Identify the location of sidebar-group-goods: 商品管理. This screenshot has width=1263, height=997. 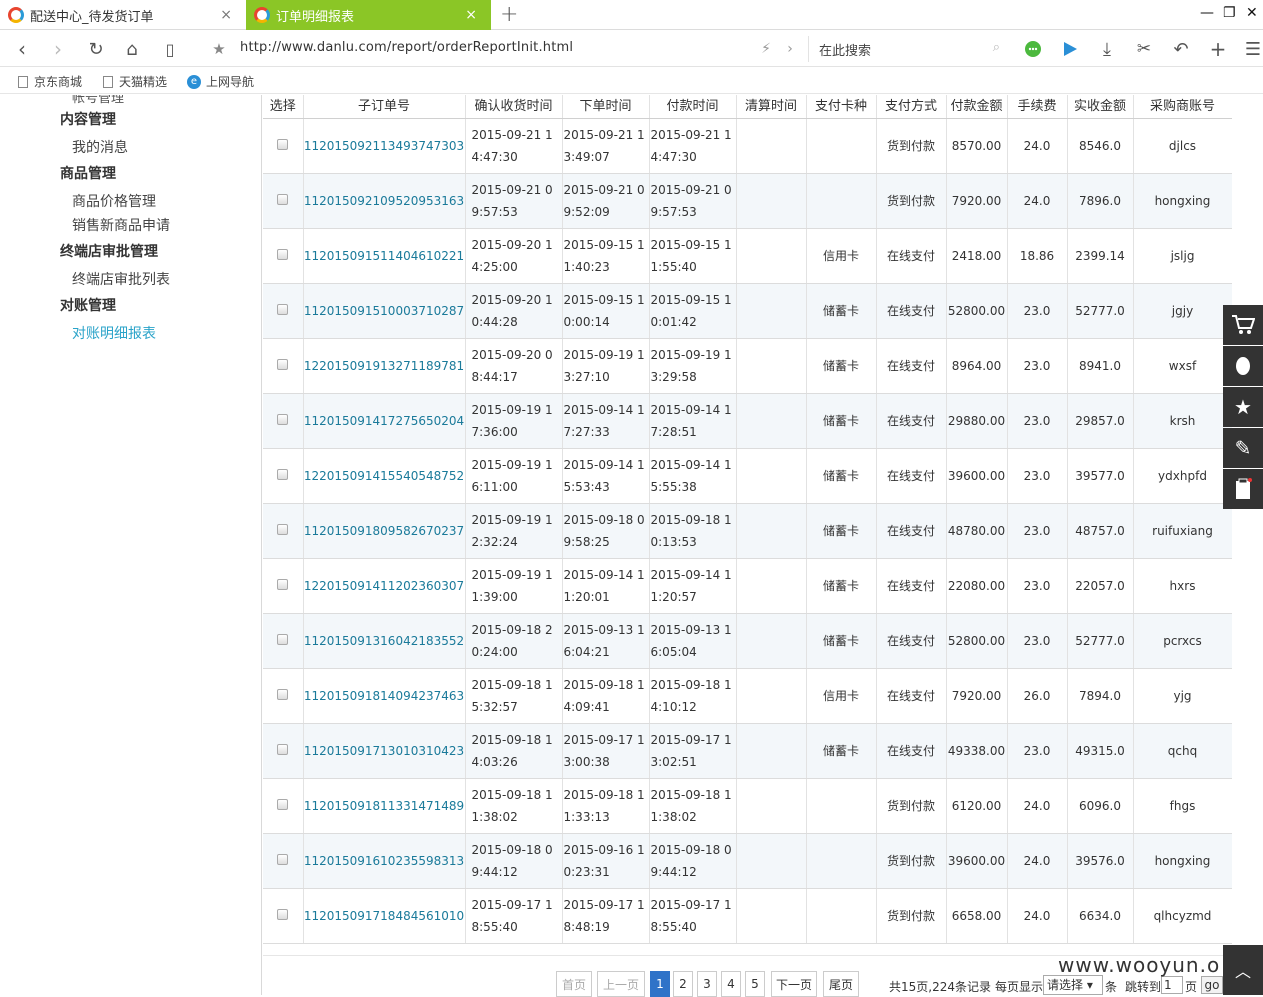
(88, 173).